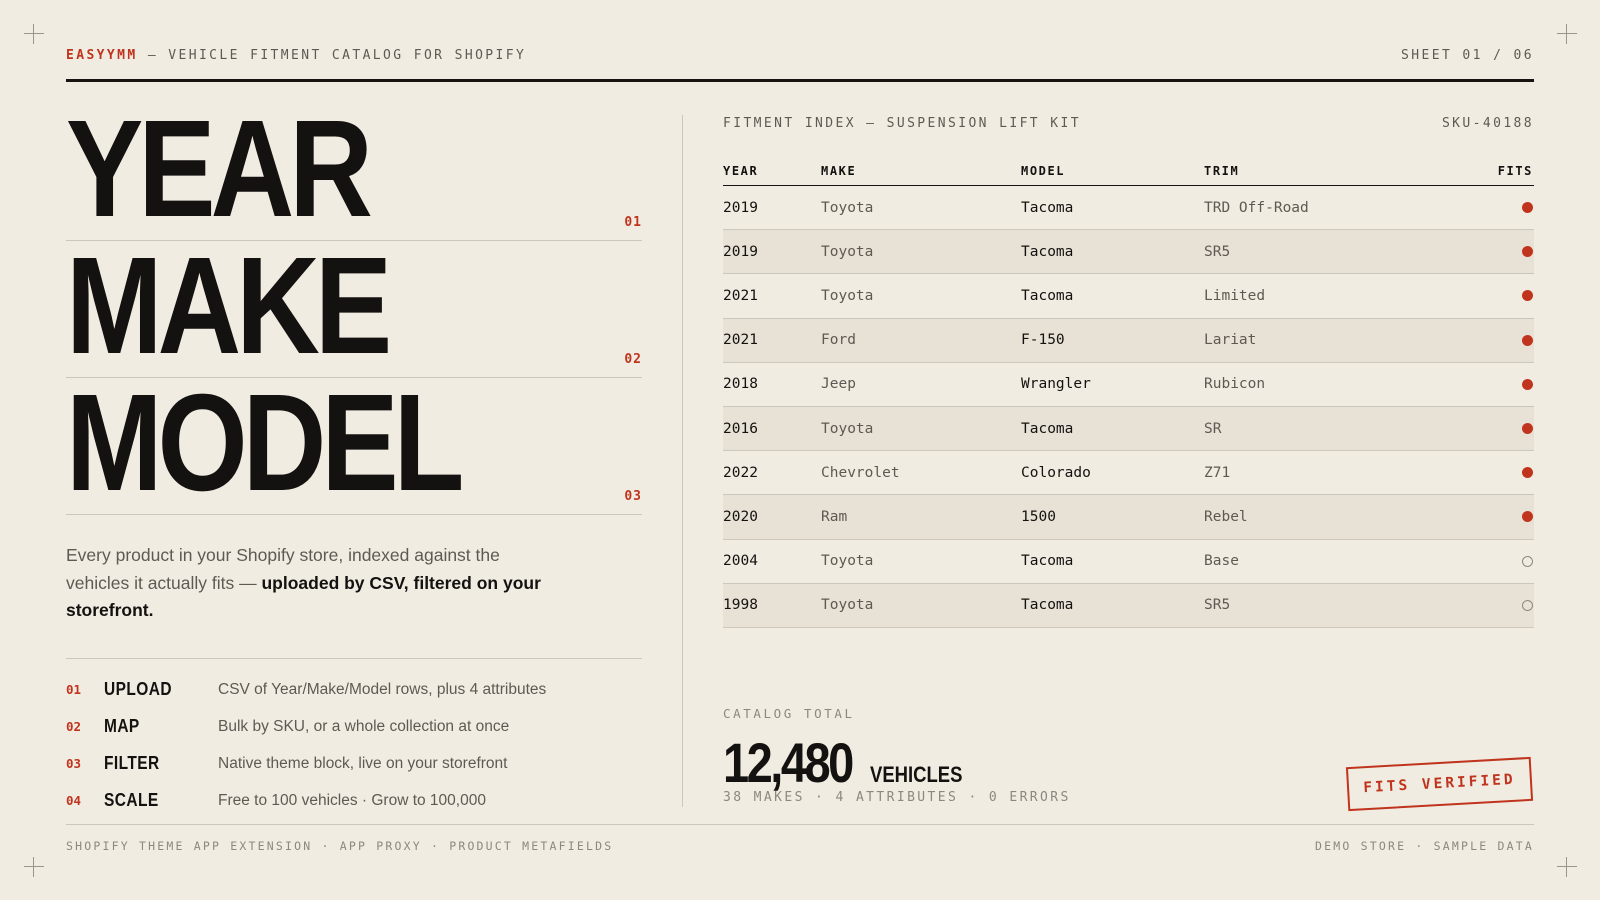 The height and width of the screenshot is (900, 1600). I want to click on table-row: 2019 Toyota Tacoma TRD Off-Road, so click(1128, 208).